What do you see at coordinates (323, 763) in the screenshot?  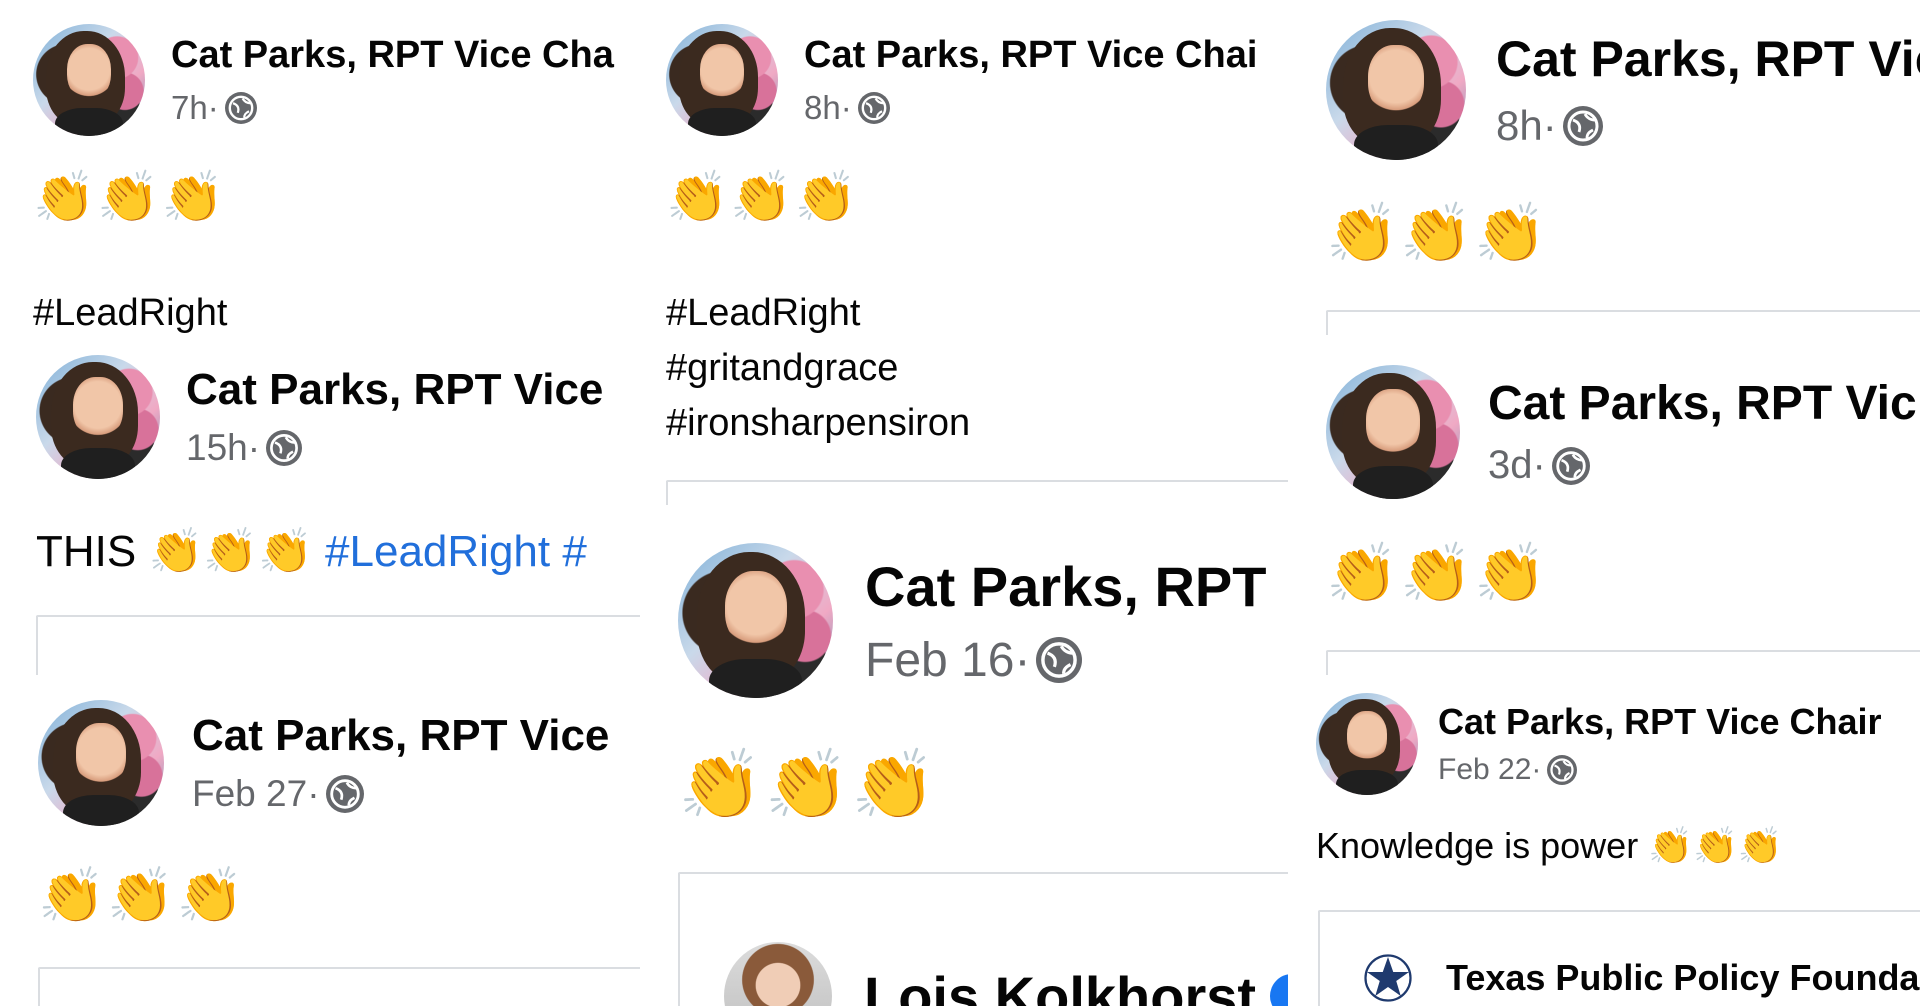 I see `post-header: Cat Parks, RPT Vice Feb 27 ·` at bounding box center [323, 763].